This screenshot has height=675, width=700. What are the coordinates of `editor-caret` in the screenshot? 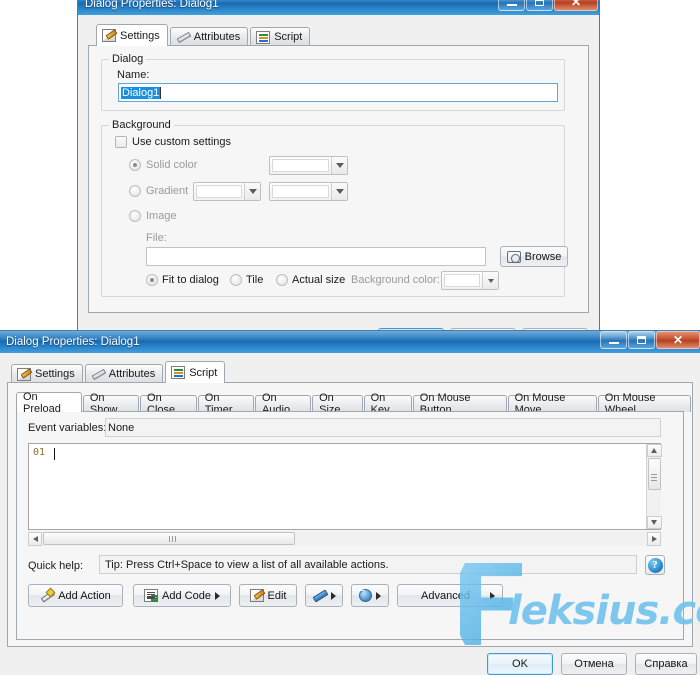 It's located at (54, 454).